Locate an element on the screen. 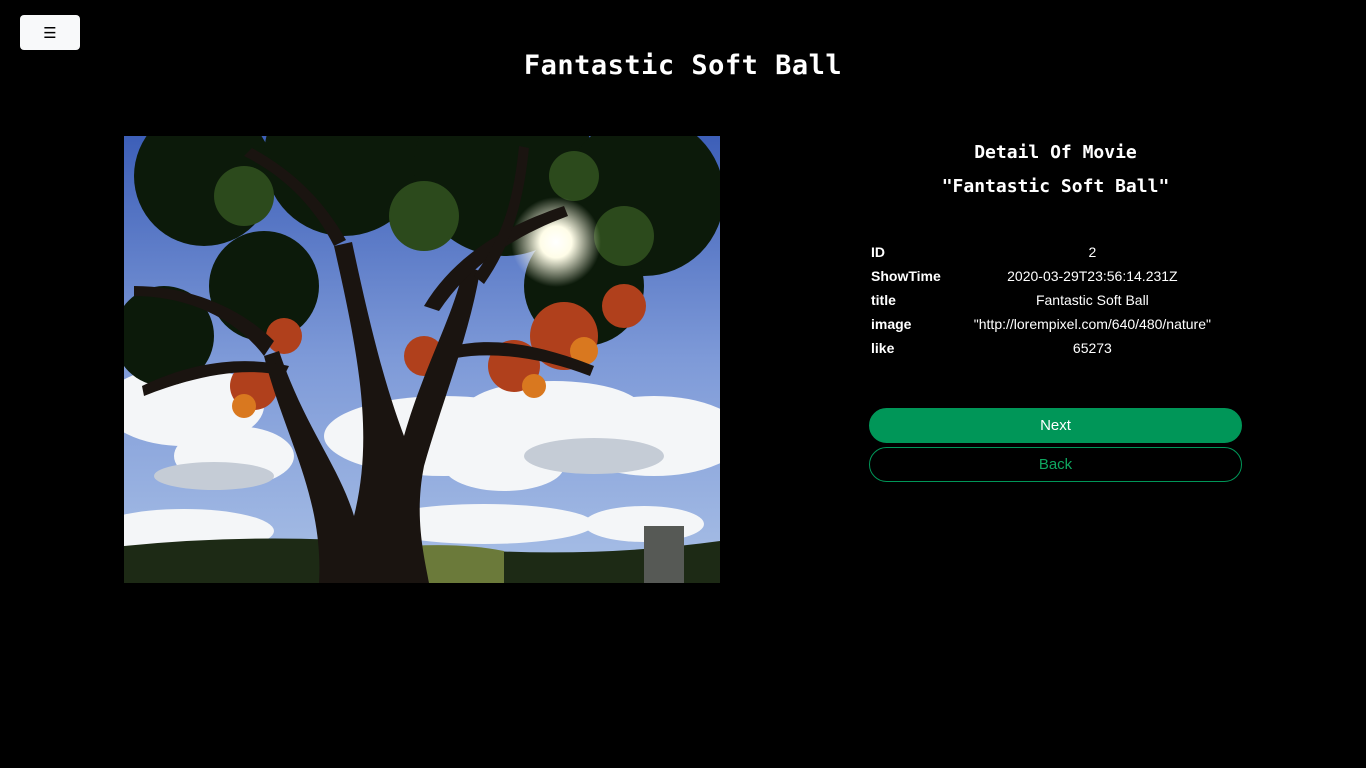 This screenshot has width=1366, height=768. detail-value: 2 is located at coordinates (1092, 252).